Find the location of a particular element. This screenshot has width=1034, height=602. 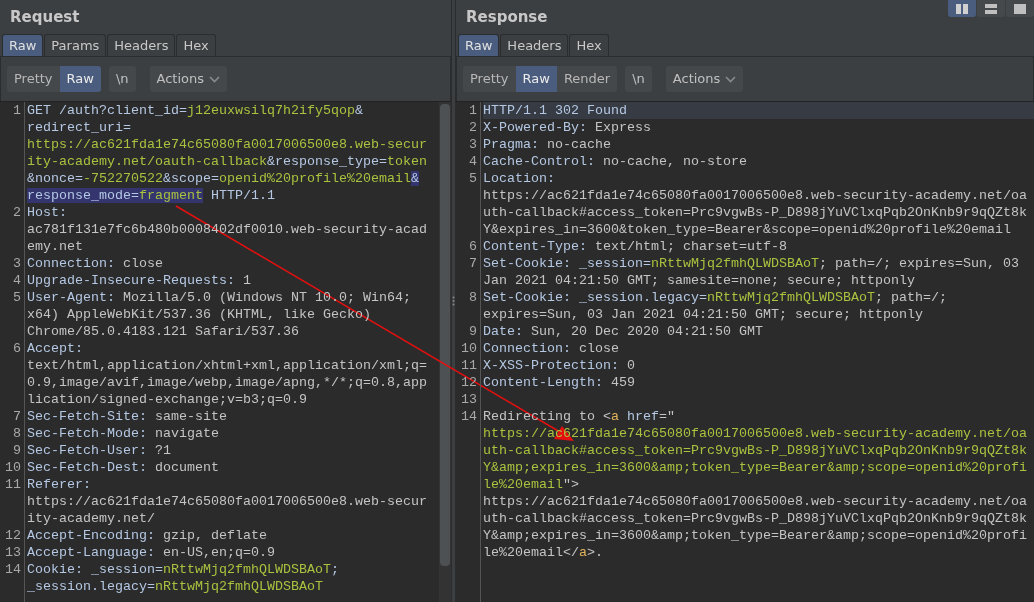

code-token: 1 is located at coordinates (246, 280).